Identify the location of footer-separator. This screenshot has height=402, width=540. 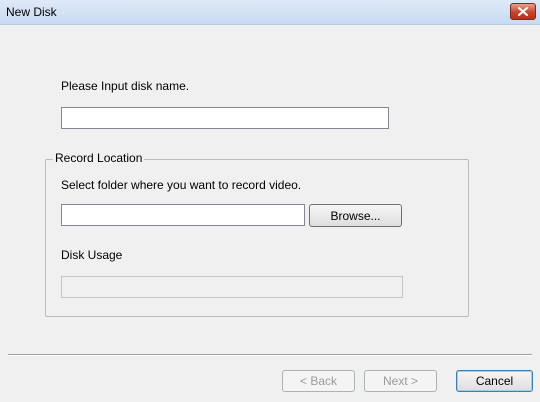
(270, 355).